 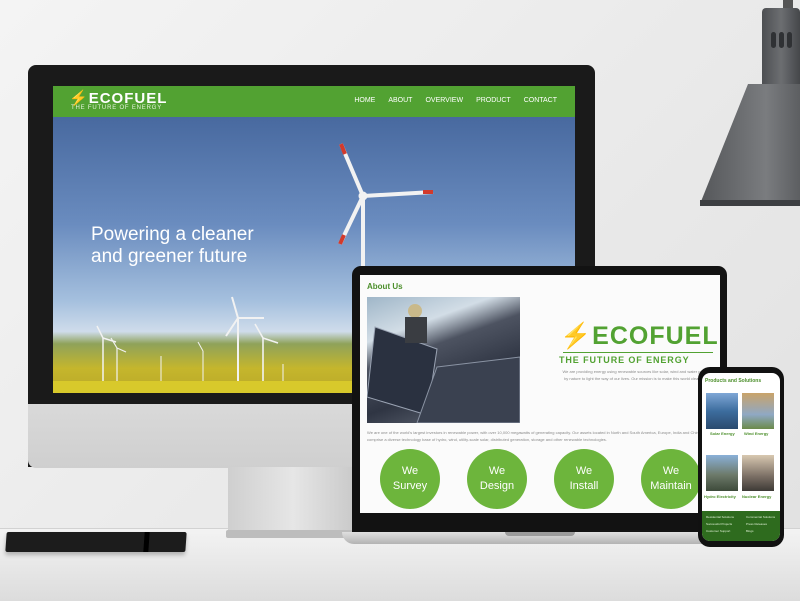 I want to click on about-us-title: About Us, so click(x=385, y=286).